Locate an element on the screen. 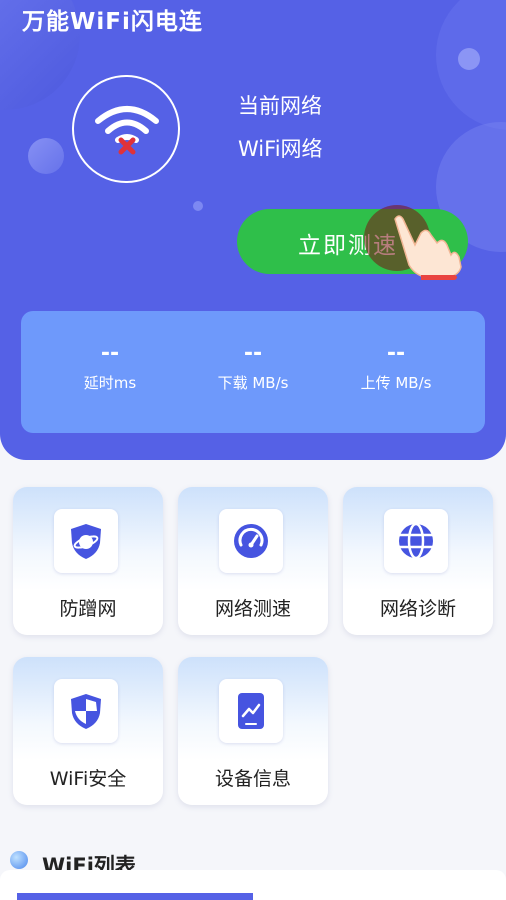 The image size is (506, 900). feature-device-info: 设备信息 is located at coordinates (253, 731).